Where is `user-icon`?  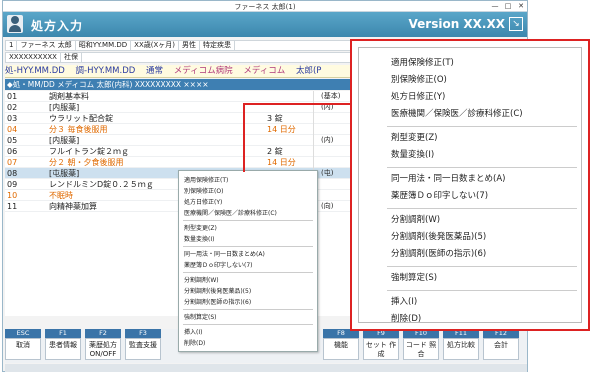
user-icon is located at coordinates (15, 24).